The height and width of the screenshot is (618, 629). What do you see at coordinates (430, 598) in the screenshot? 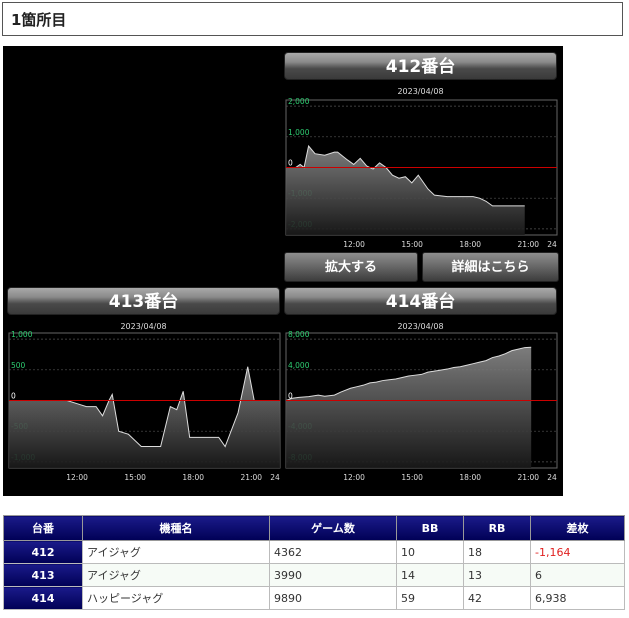
I see `cell-bb: 59` at bounding box center [430, 598].